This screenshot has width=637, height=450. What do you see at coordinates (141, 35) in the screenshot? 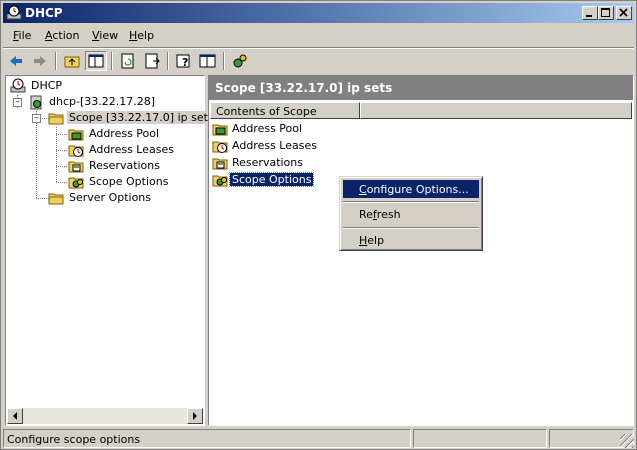
I see `menu-help: Help` at bounding box center [141, 35].